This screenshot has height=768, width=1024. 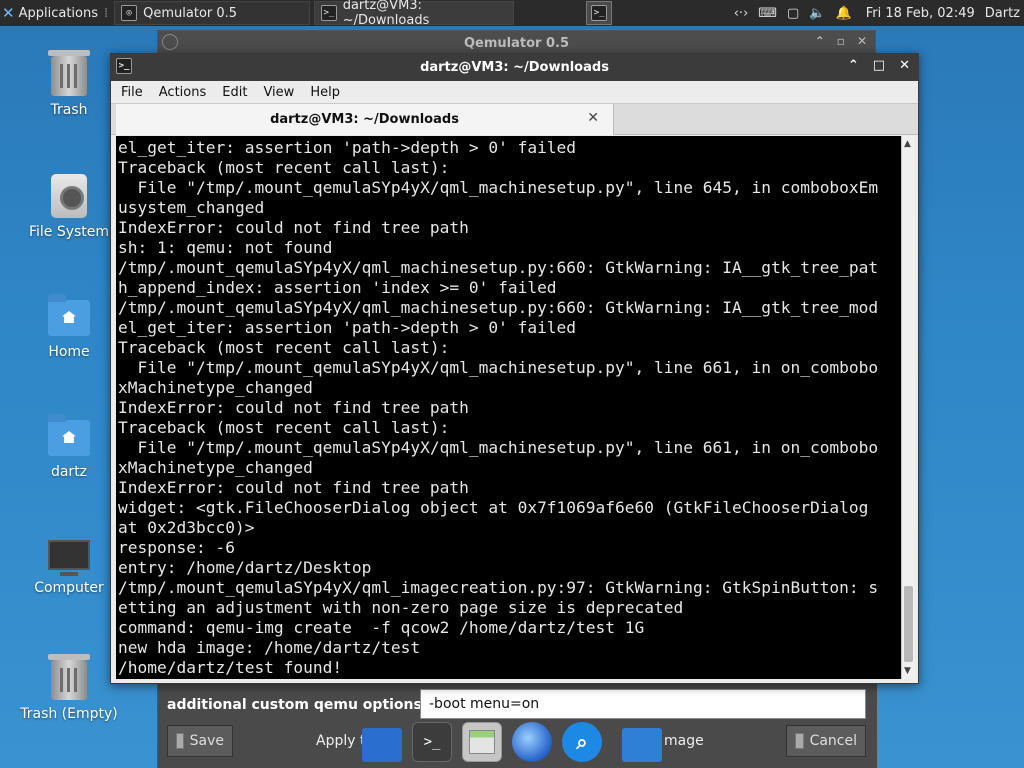 What do you see at coordinates (269, 647) in the screenshot?
I see `terminal-line: new hda image: /home/dartz/test` at bounding box center [269, 647].